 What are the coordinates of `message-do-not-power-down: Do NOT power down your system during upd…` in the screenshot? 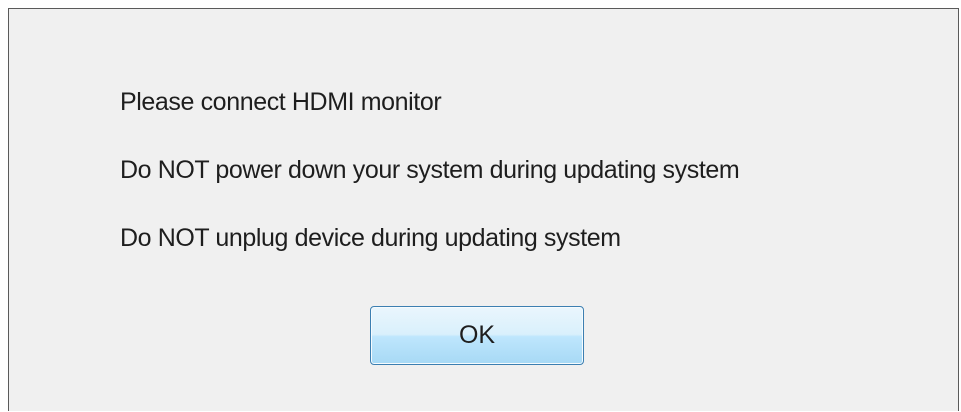 It's located at (430, 170).